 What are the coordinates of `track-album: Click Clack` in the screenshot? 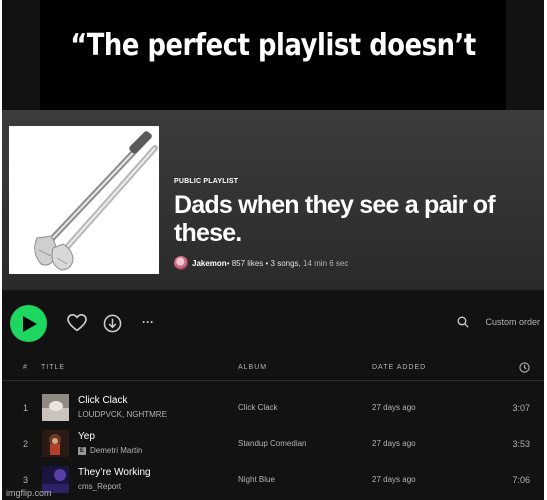 It's located at (258, 407).